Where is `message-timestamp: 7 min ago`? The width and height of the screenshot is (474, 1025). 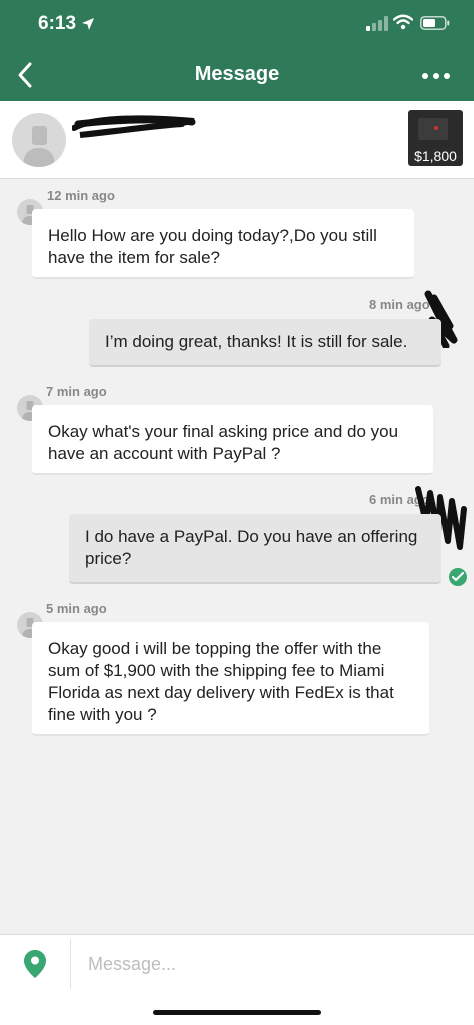 message-timestamp: 7 min ago is located at coordinates (76, 391).